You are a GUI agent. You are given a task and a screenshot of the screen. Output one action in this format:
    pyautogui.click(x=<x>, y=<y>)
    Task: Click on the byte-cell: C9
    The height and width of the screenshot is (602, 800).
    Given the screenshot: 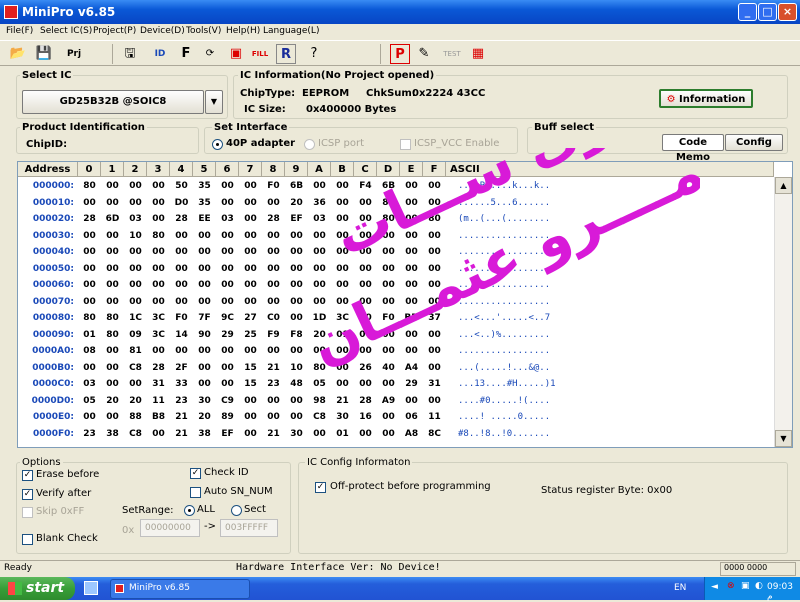 What is the action you would take?
    pyautogui.click(x=227, y=401)
    